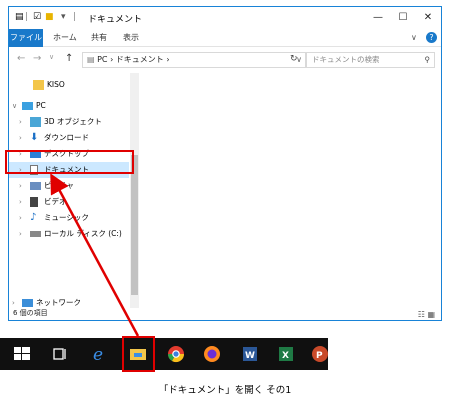 The image size is (450, 408). Describe the element at coordinates (60, 354) in the screenshot. I see `task-view-icon` at that location.